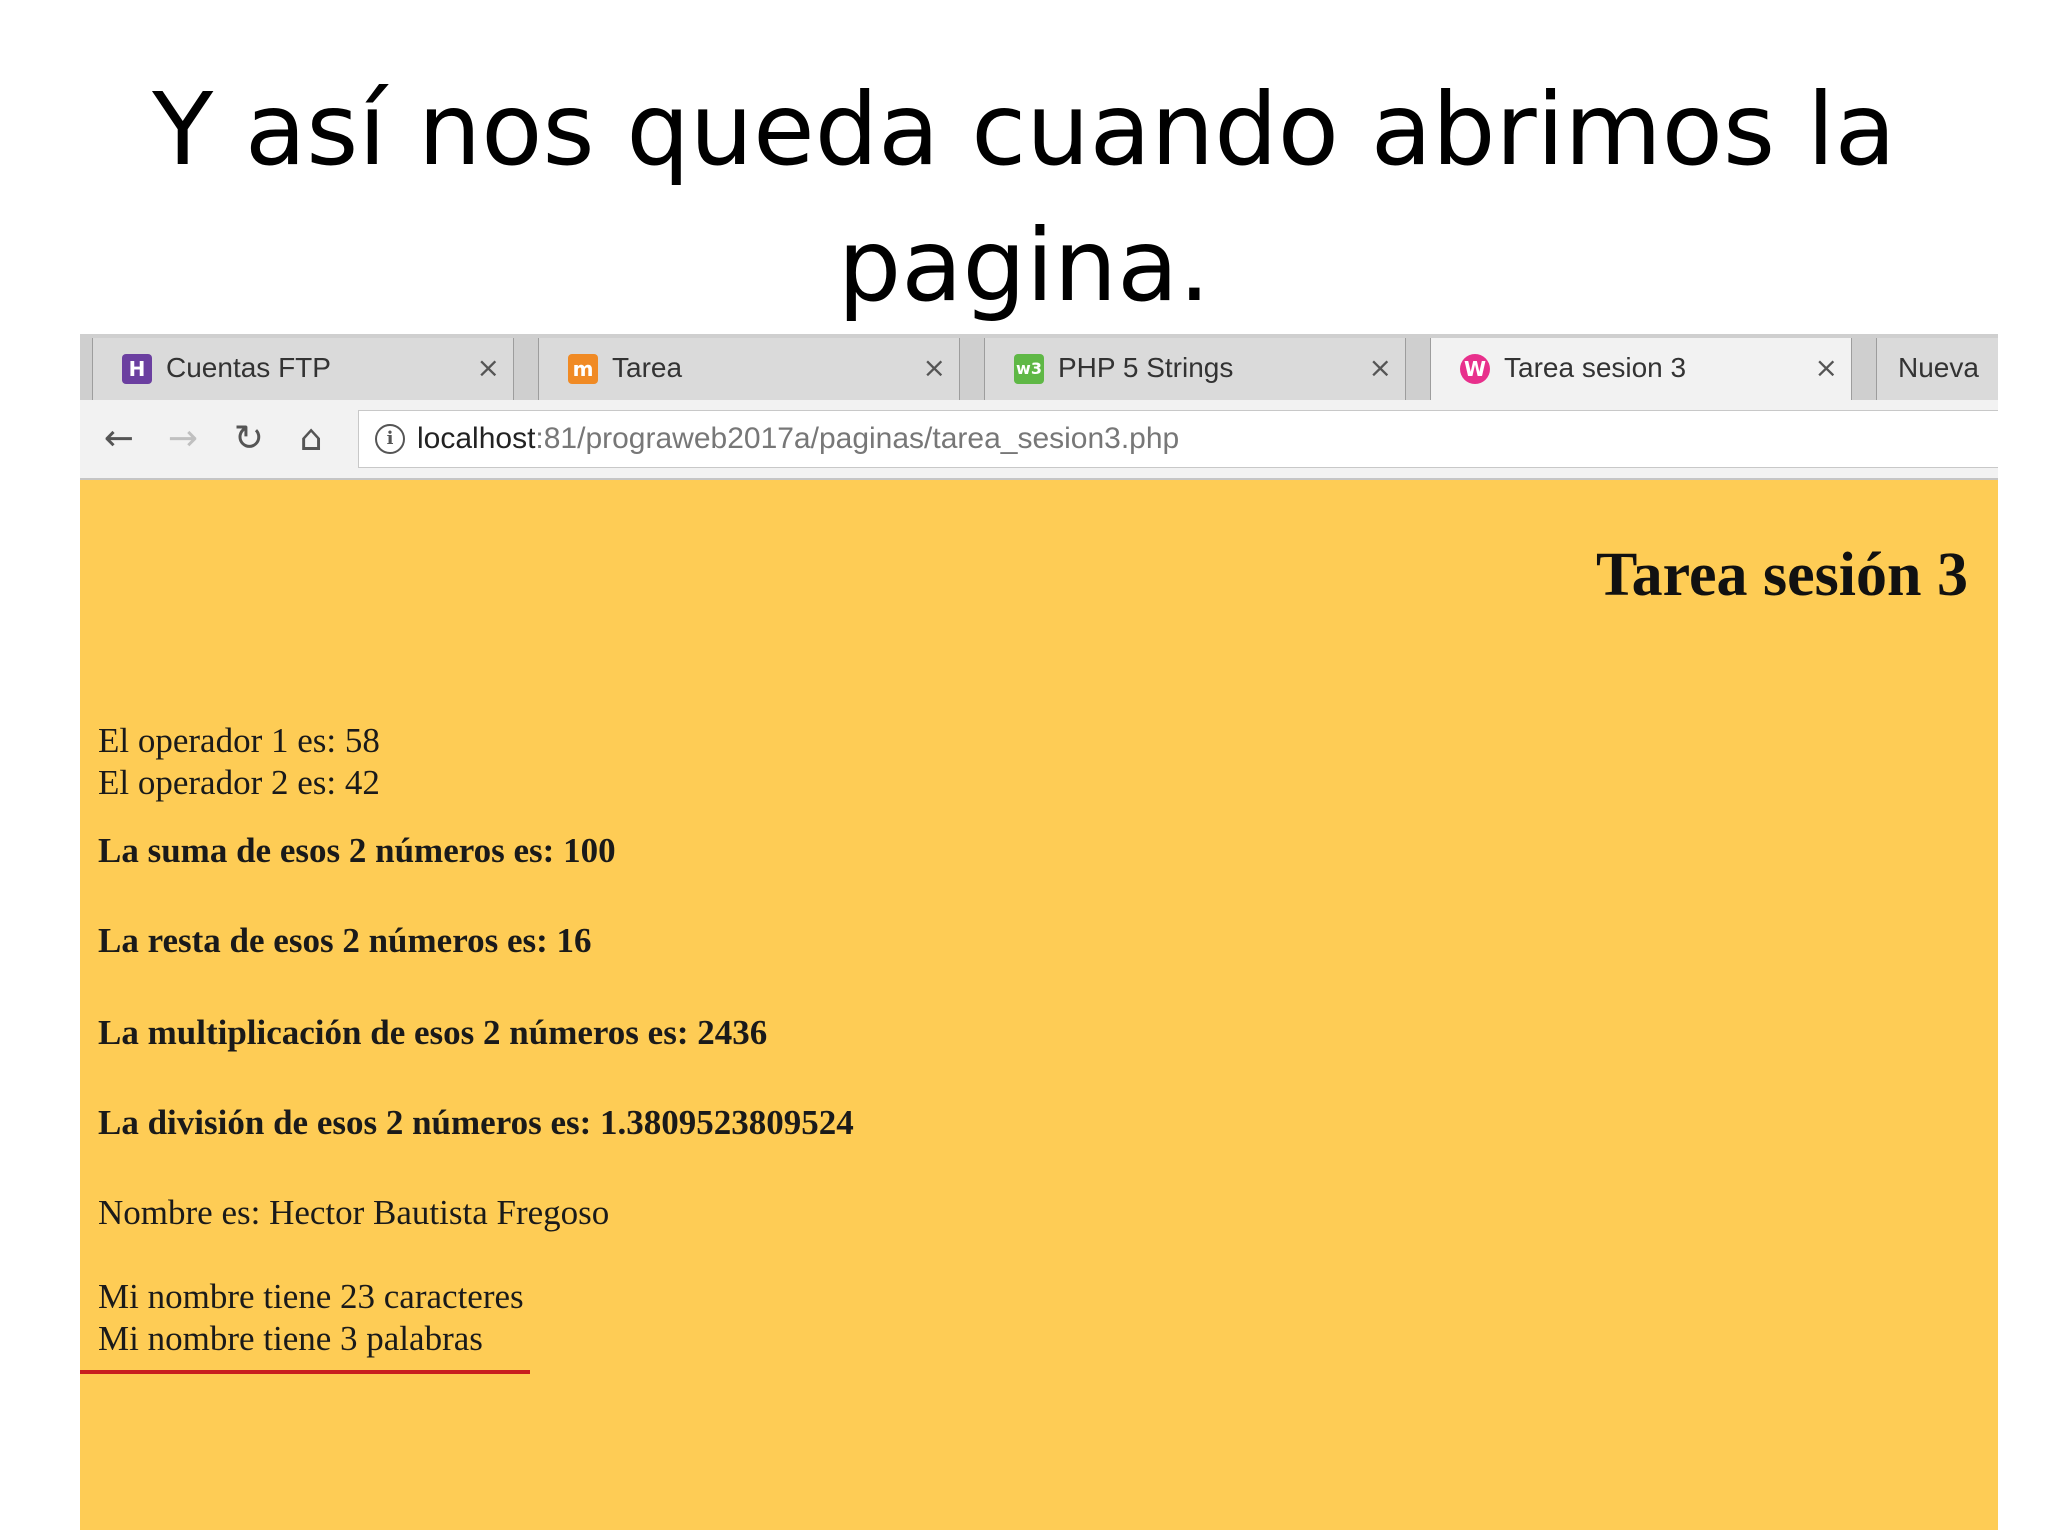 This screenshot has height=1536, width=2048. What do you see at coordinates (1475, 369) in the screenshot?
I see `wampserver-icon: W` at bounding box center [1475, 369].